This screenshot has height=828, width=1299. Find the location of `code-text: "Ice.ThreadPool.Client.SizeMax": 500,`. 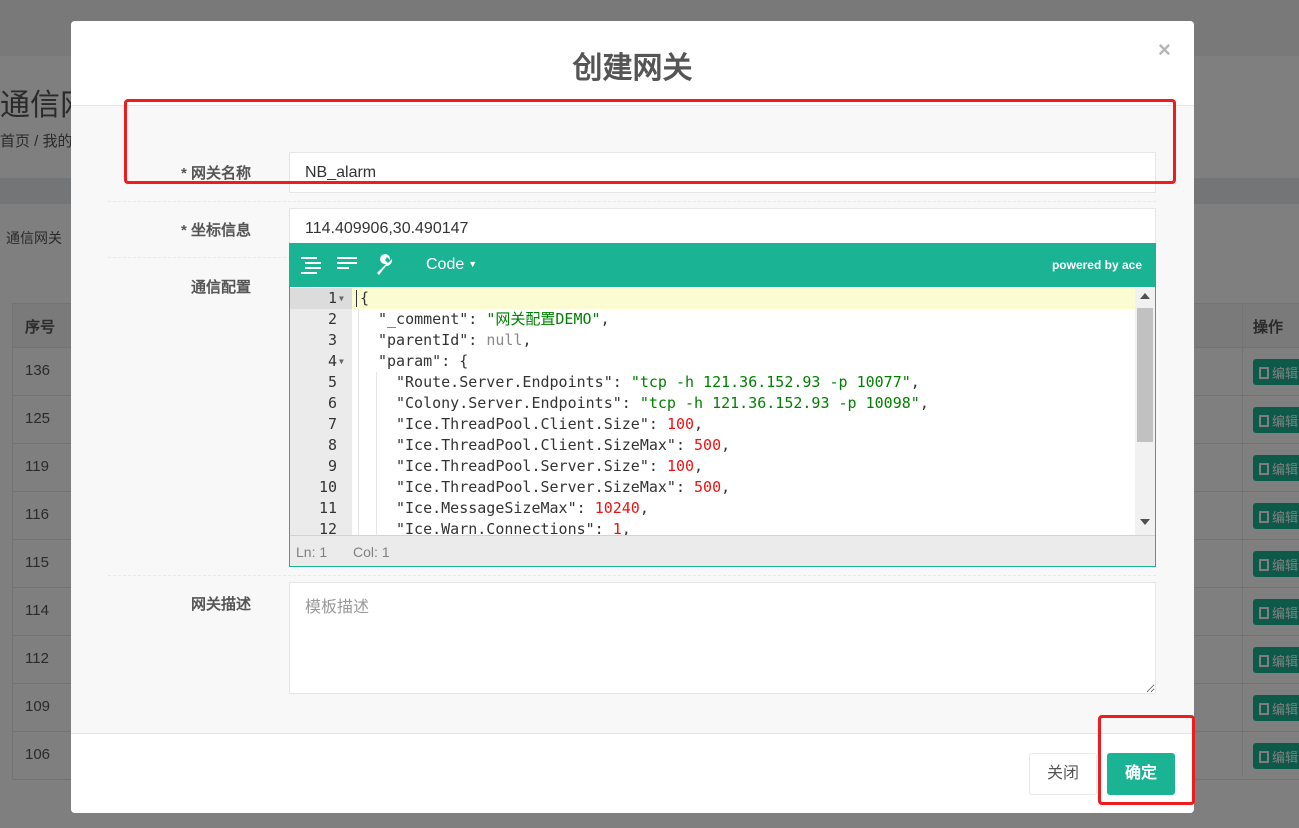

code-text: "Ice.ThreadPool.Client.SizeMax": 500, is located at coordinates (563, 445).